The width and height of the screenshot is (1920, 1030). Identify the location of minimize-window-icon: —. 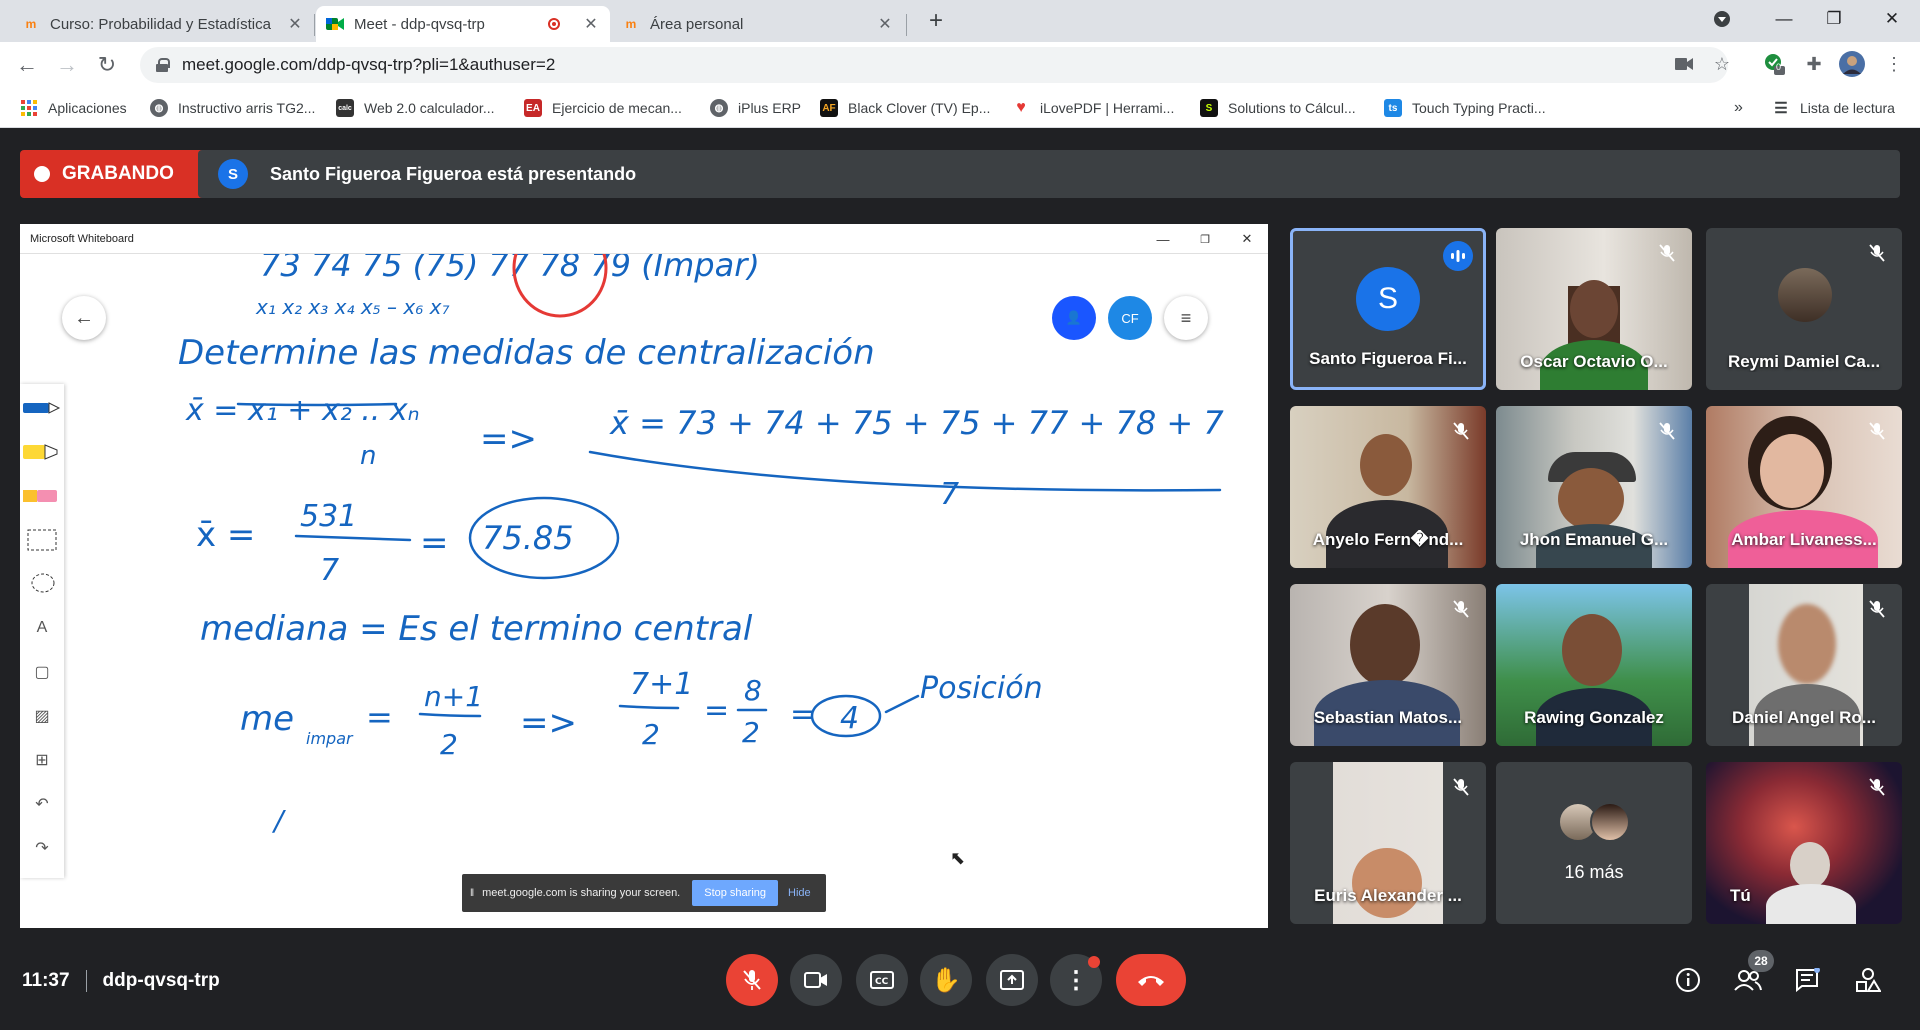
(1784, 19).